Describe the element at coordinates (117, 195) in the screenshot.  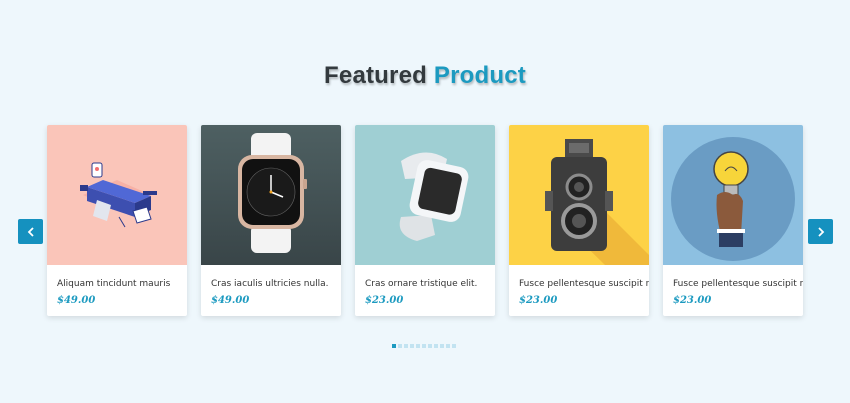
I see `product-image-isometric` at that location.